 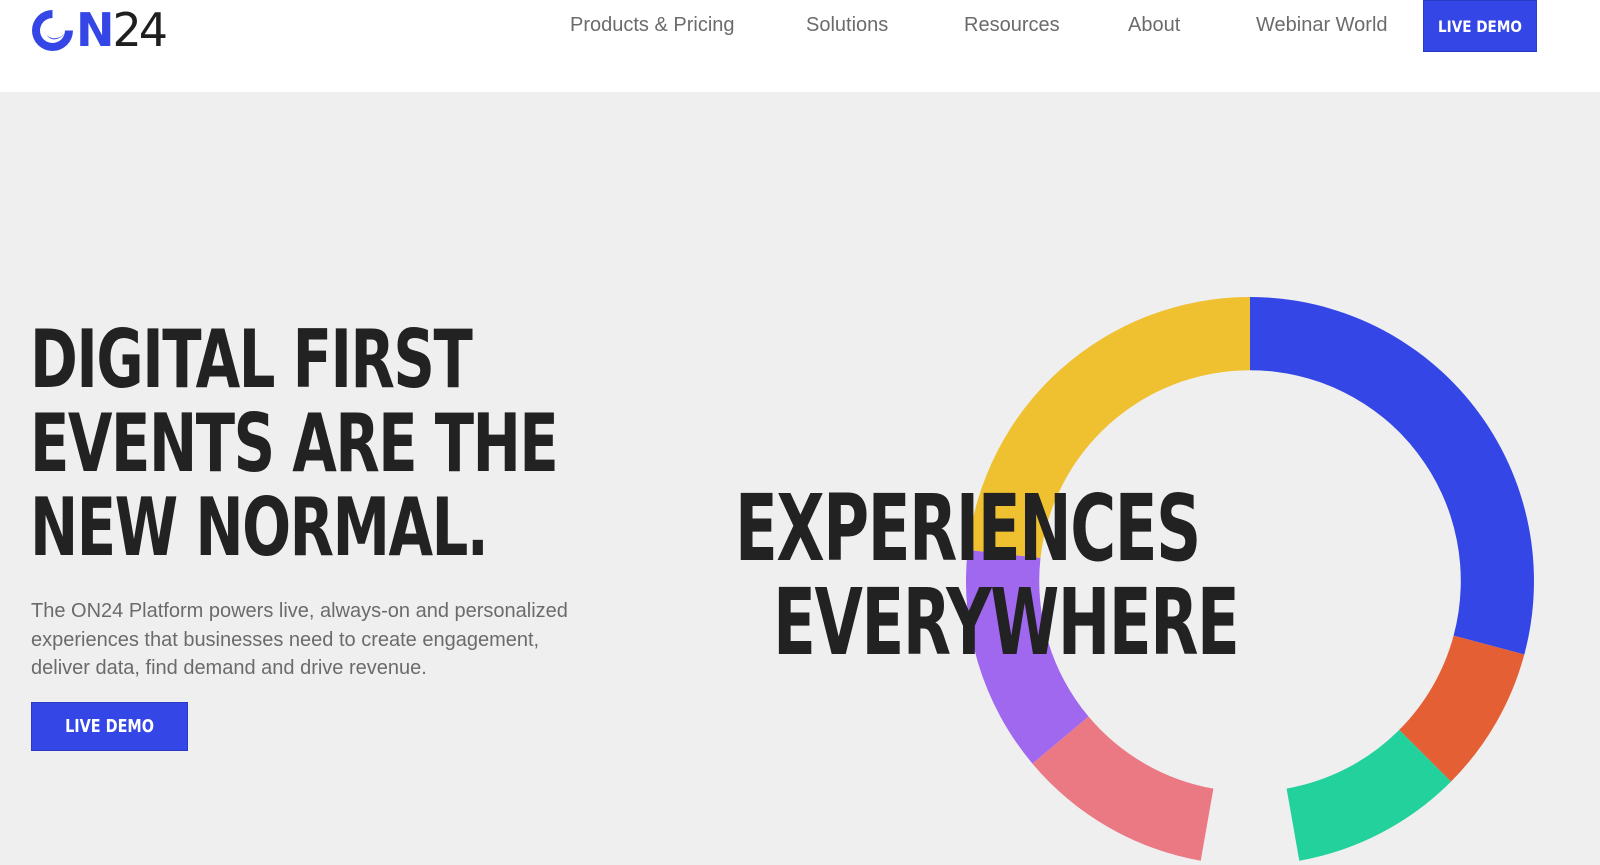 I want to click on nav-products-pricing: Products & Pricing, so click(x=652, y=25).